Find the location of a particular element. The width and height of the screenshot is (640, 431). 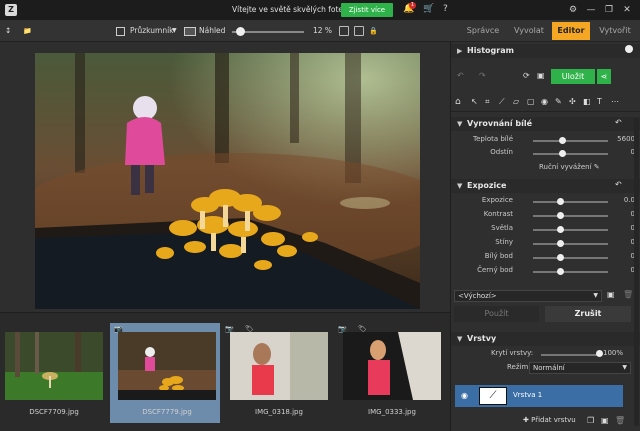

settings-icon: ⚙ is located at coordinates (573, 10).